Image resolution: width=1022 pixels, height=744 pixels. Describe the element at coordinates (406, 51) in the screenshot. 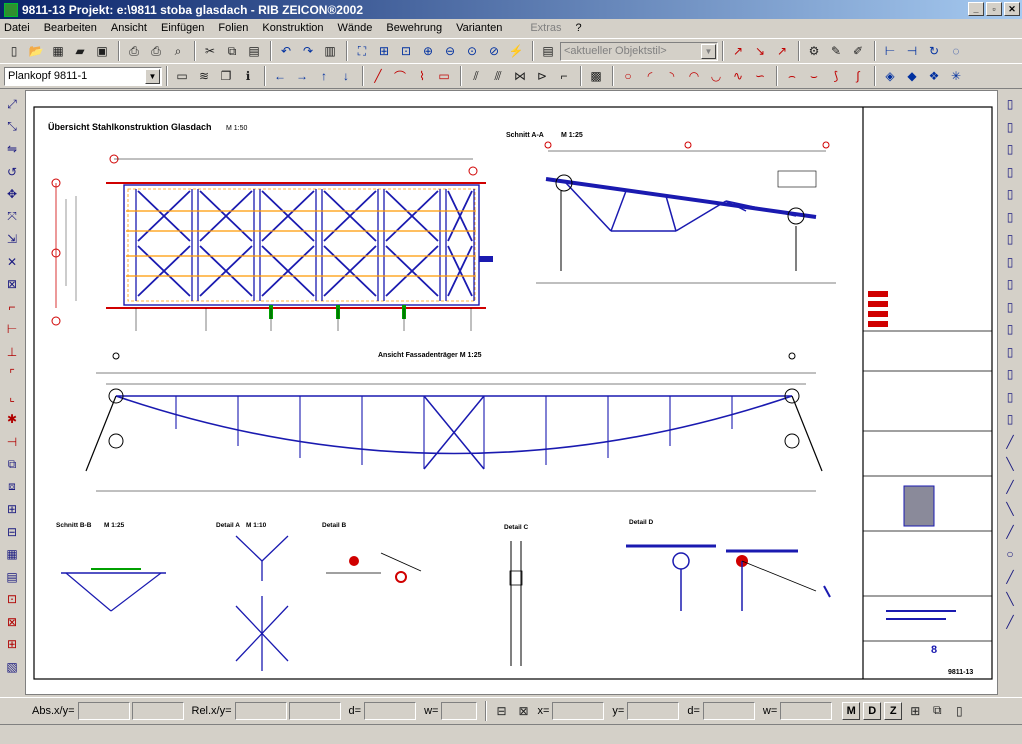

I see `zoom-extents-icon: ⊡` at that location.